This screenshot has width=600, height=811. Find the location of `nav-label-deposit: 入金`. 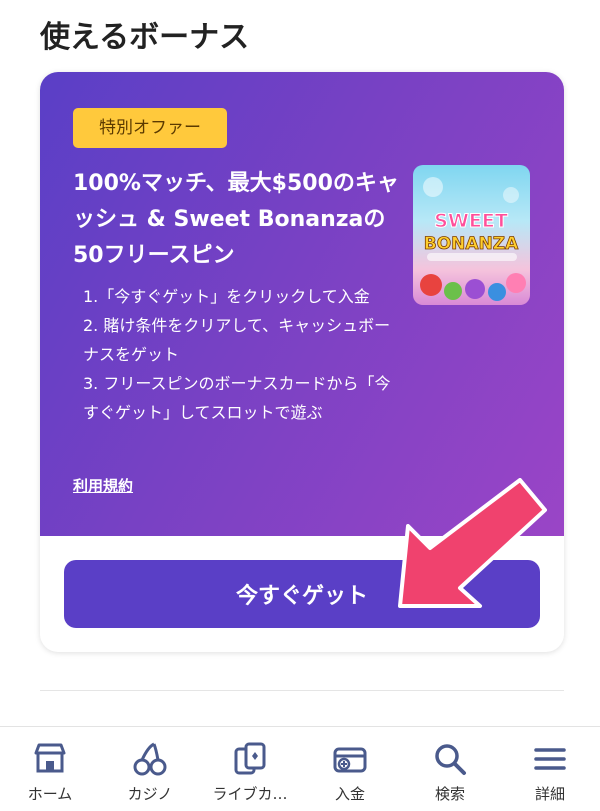

nav-label-deposit: 入金 is located at coordinates (349, 794).